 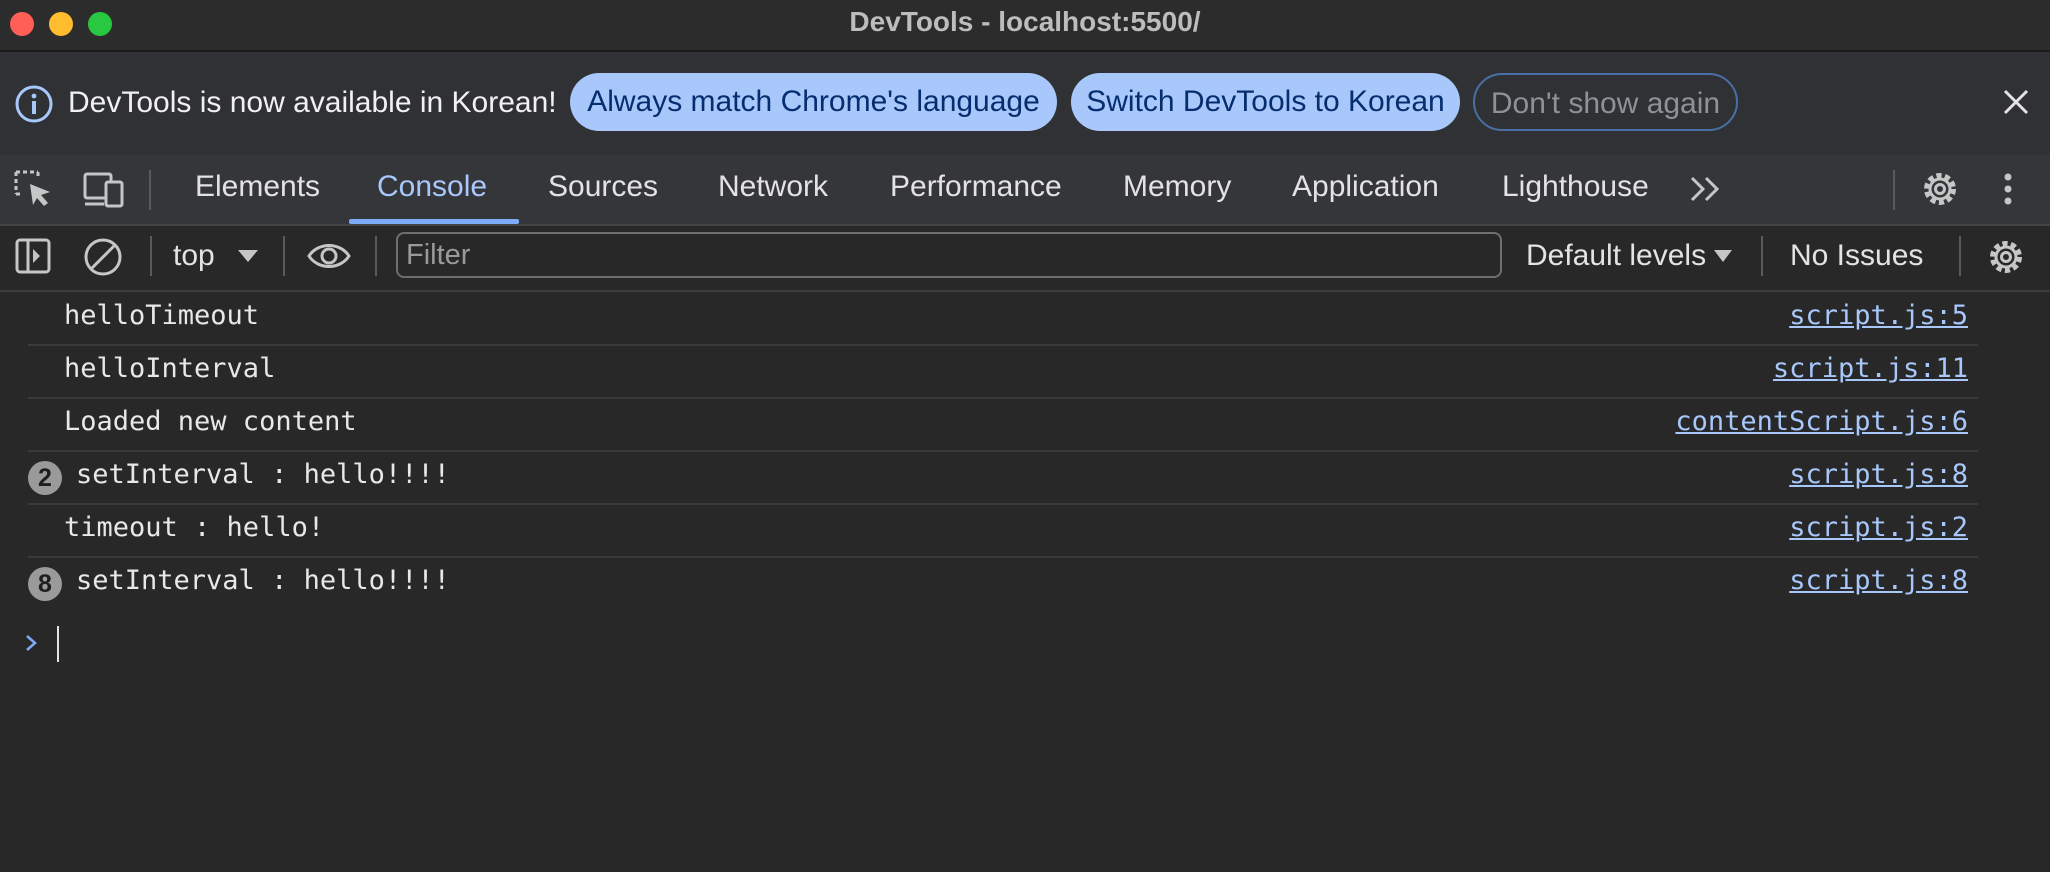 What do you see at coordinates (2006, 257) in the screenshot?
I see `console-settings-gear-icon` at bounding box center [2006, 257].